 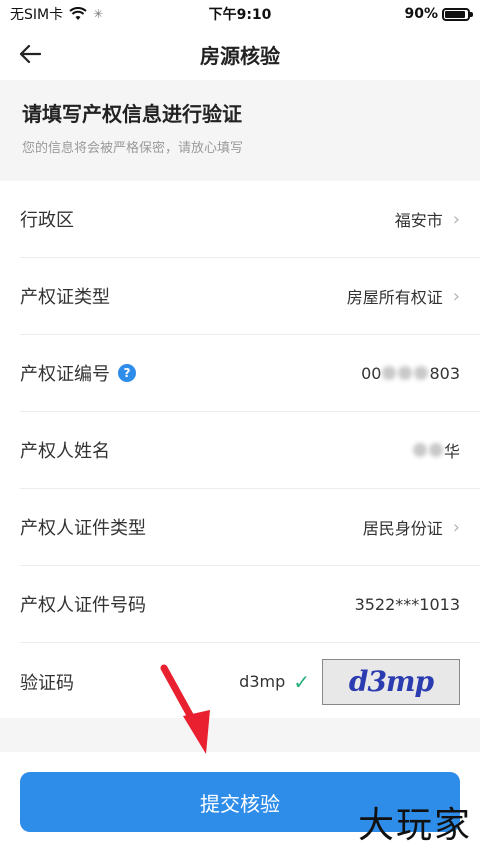 I want to click on captcha-row: 验证码 d3mp ✓ d3mp, so click(x=250, y=681).